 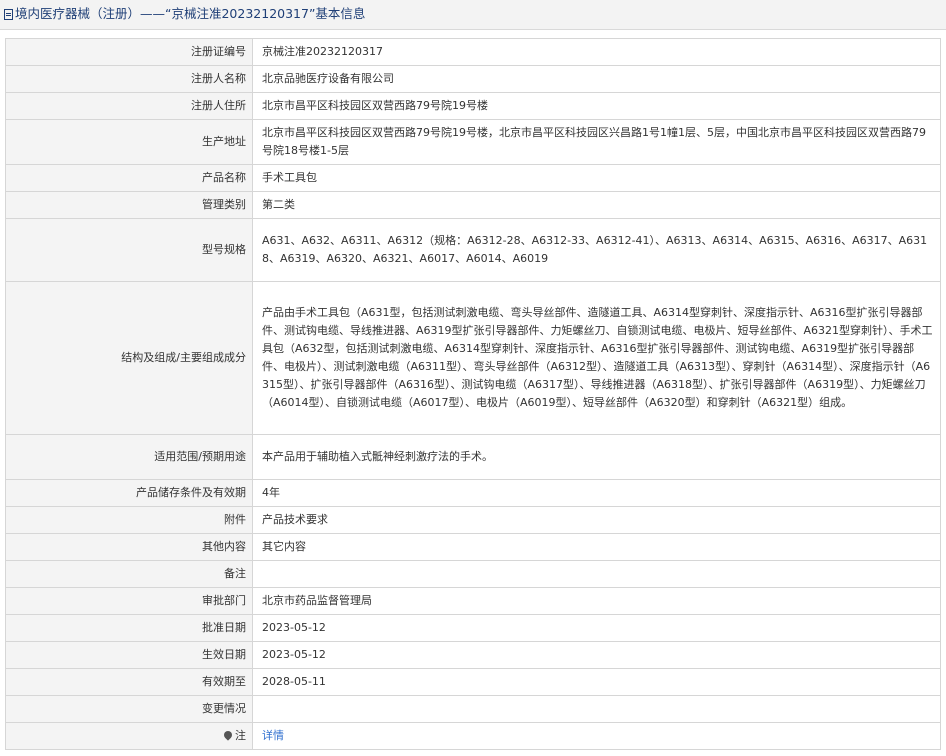 I want to click on table-row: 管理类别 第二类, so click(x=473, y=205).